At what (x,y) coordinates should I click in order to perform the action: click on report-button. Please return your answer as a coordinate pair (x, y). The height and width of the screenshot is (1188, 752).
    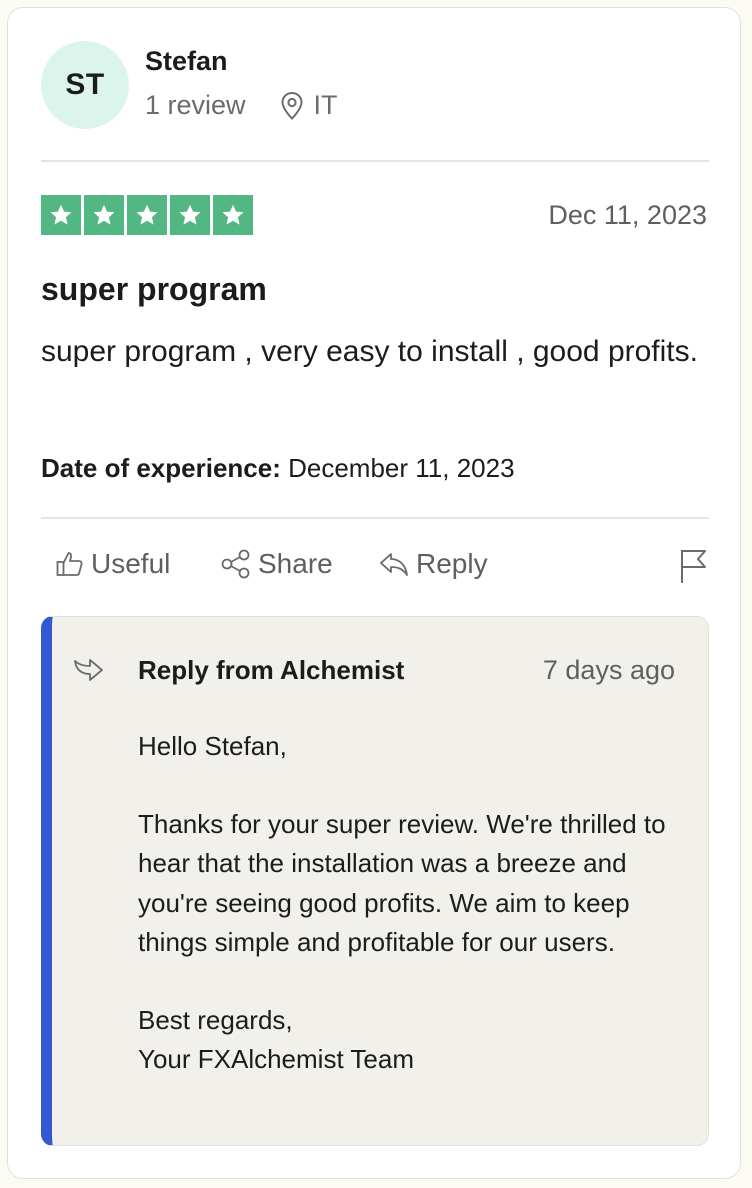
    Looking at the image, I should click on (696, 566).